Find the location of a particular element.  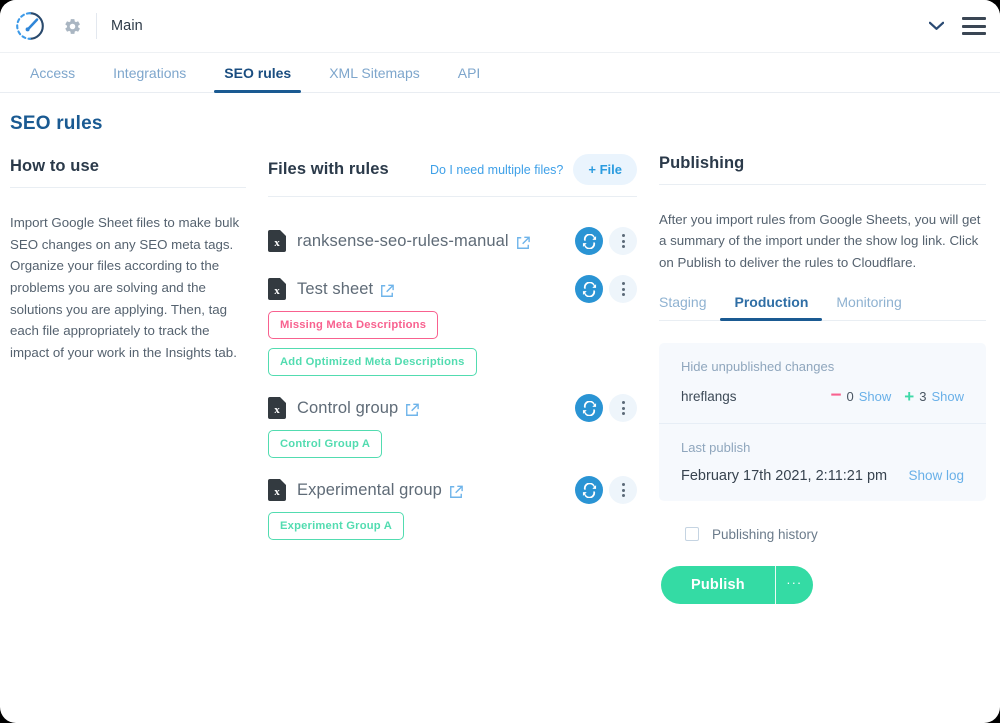

show-log-link: Show log is located at coordinates (936, 475).